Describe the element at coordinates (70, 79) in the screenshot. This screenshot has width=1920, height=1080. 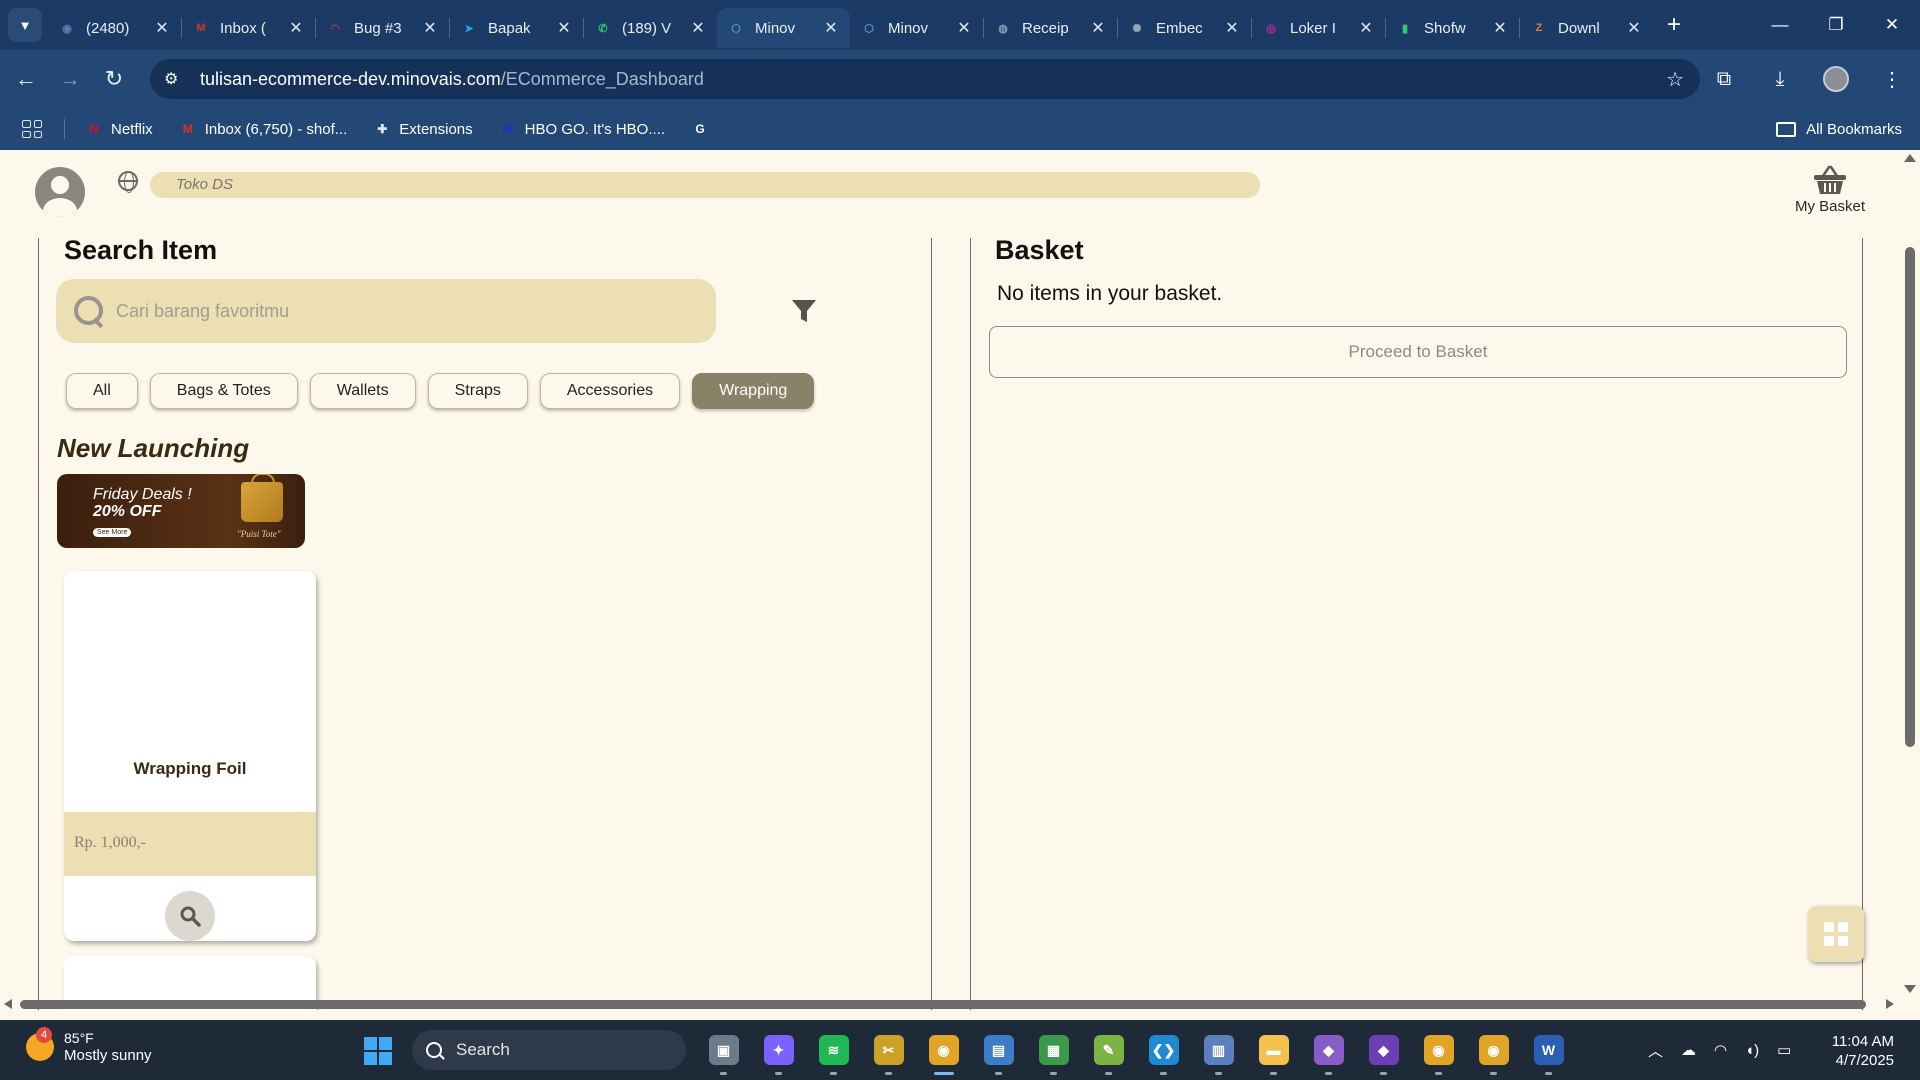
I see `forward-icon: →` at that location.